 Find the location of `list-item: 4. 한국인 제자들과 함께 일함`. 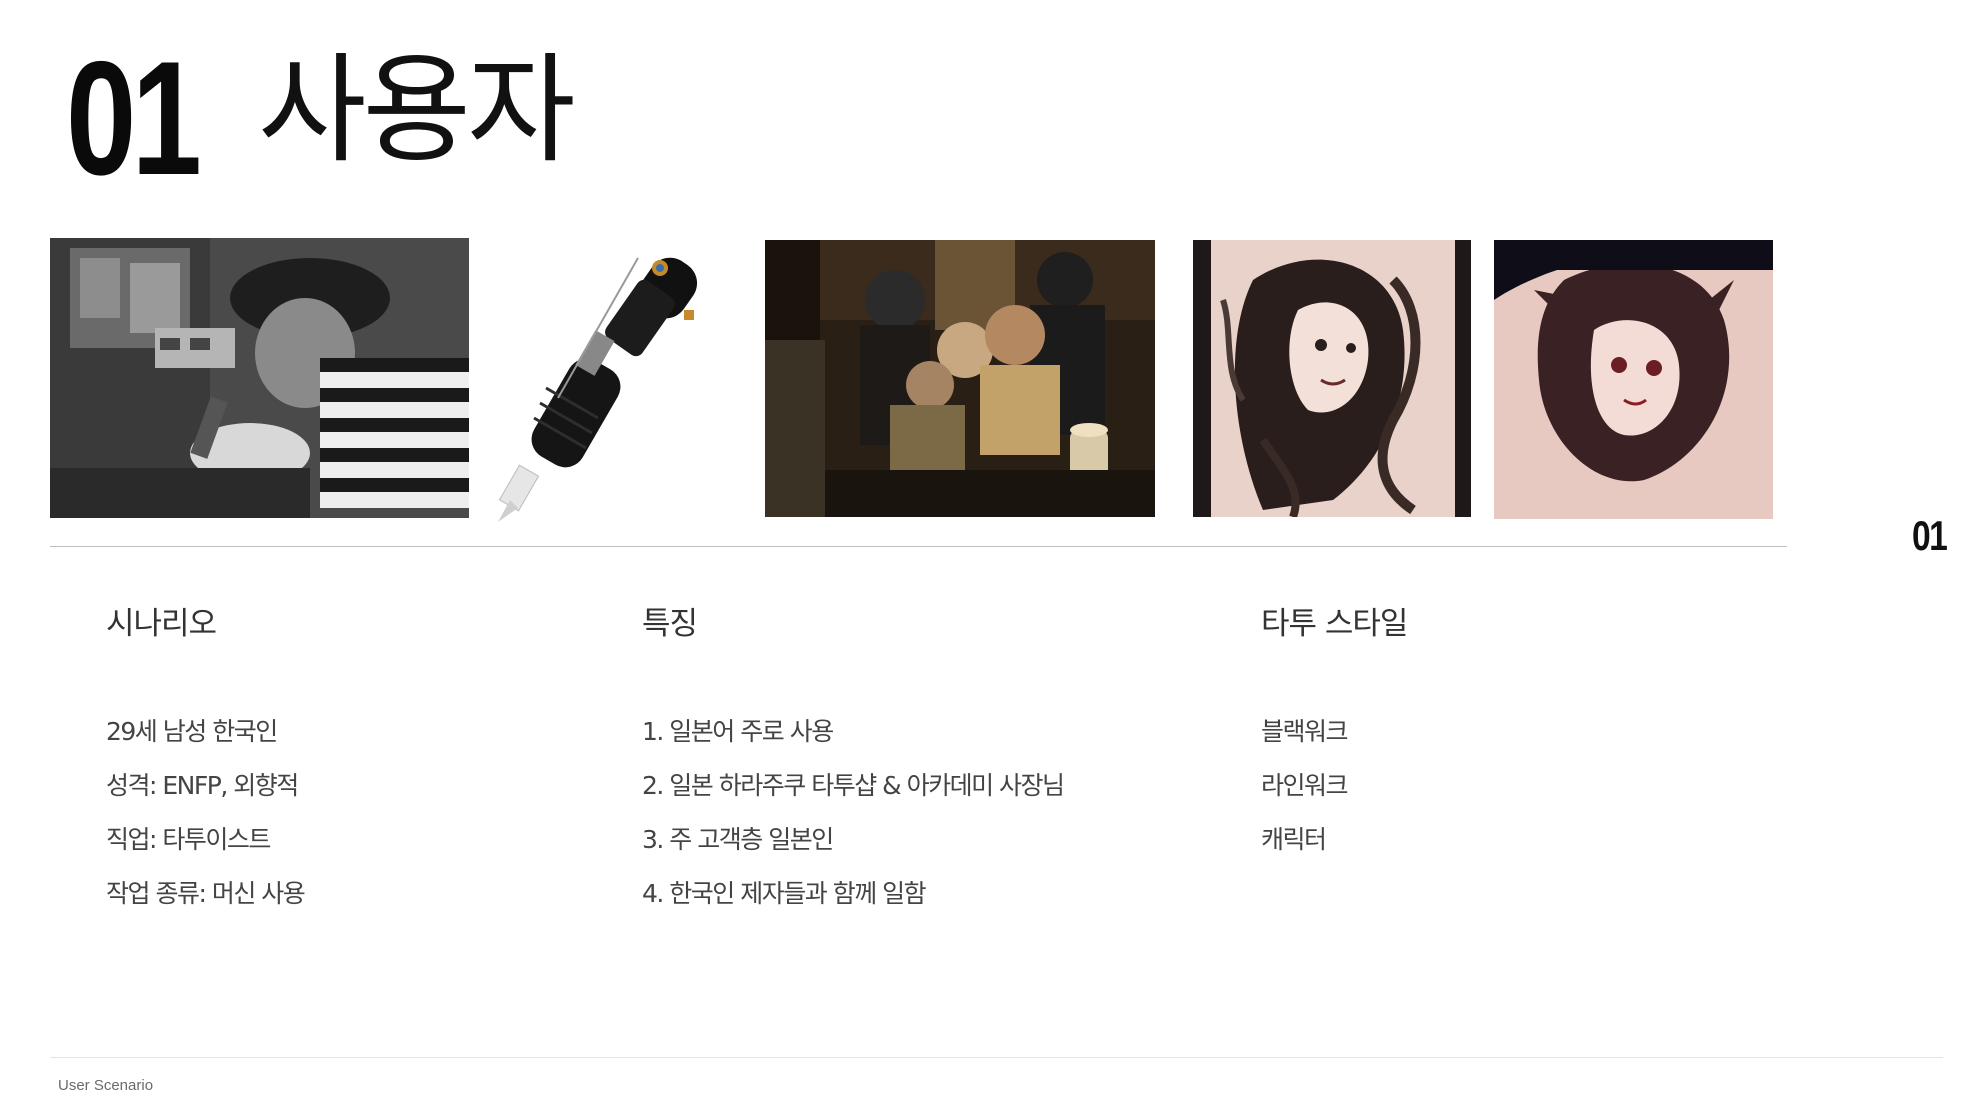

list-item: 4. 한국인 제자들과 함께 일함 is located at coordinates (784, 893).